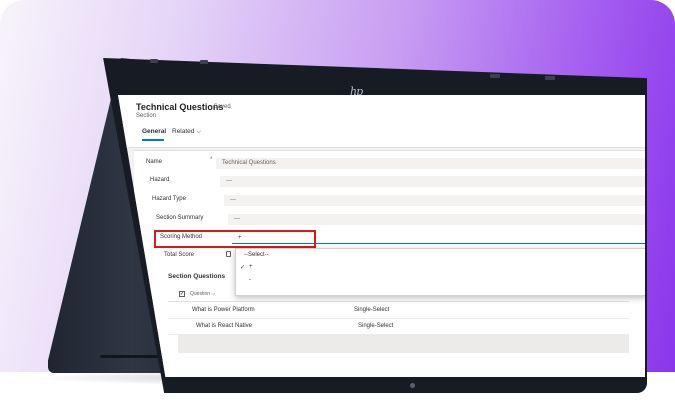  Describe the element at coordinates (130, 356) in the screenshot. I see `laptop-edge` at that location.